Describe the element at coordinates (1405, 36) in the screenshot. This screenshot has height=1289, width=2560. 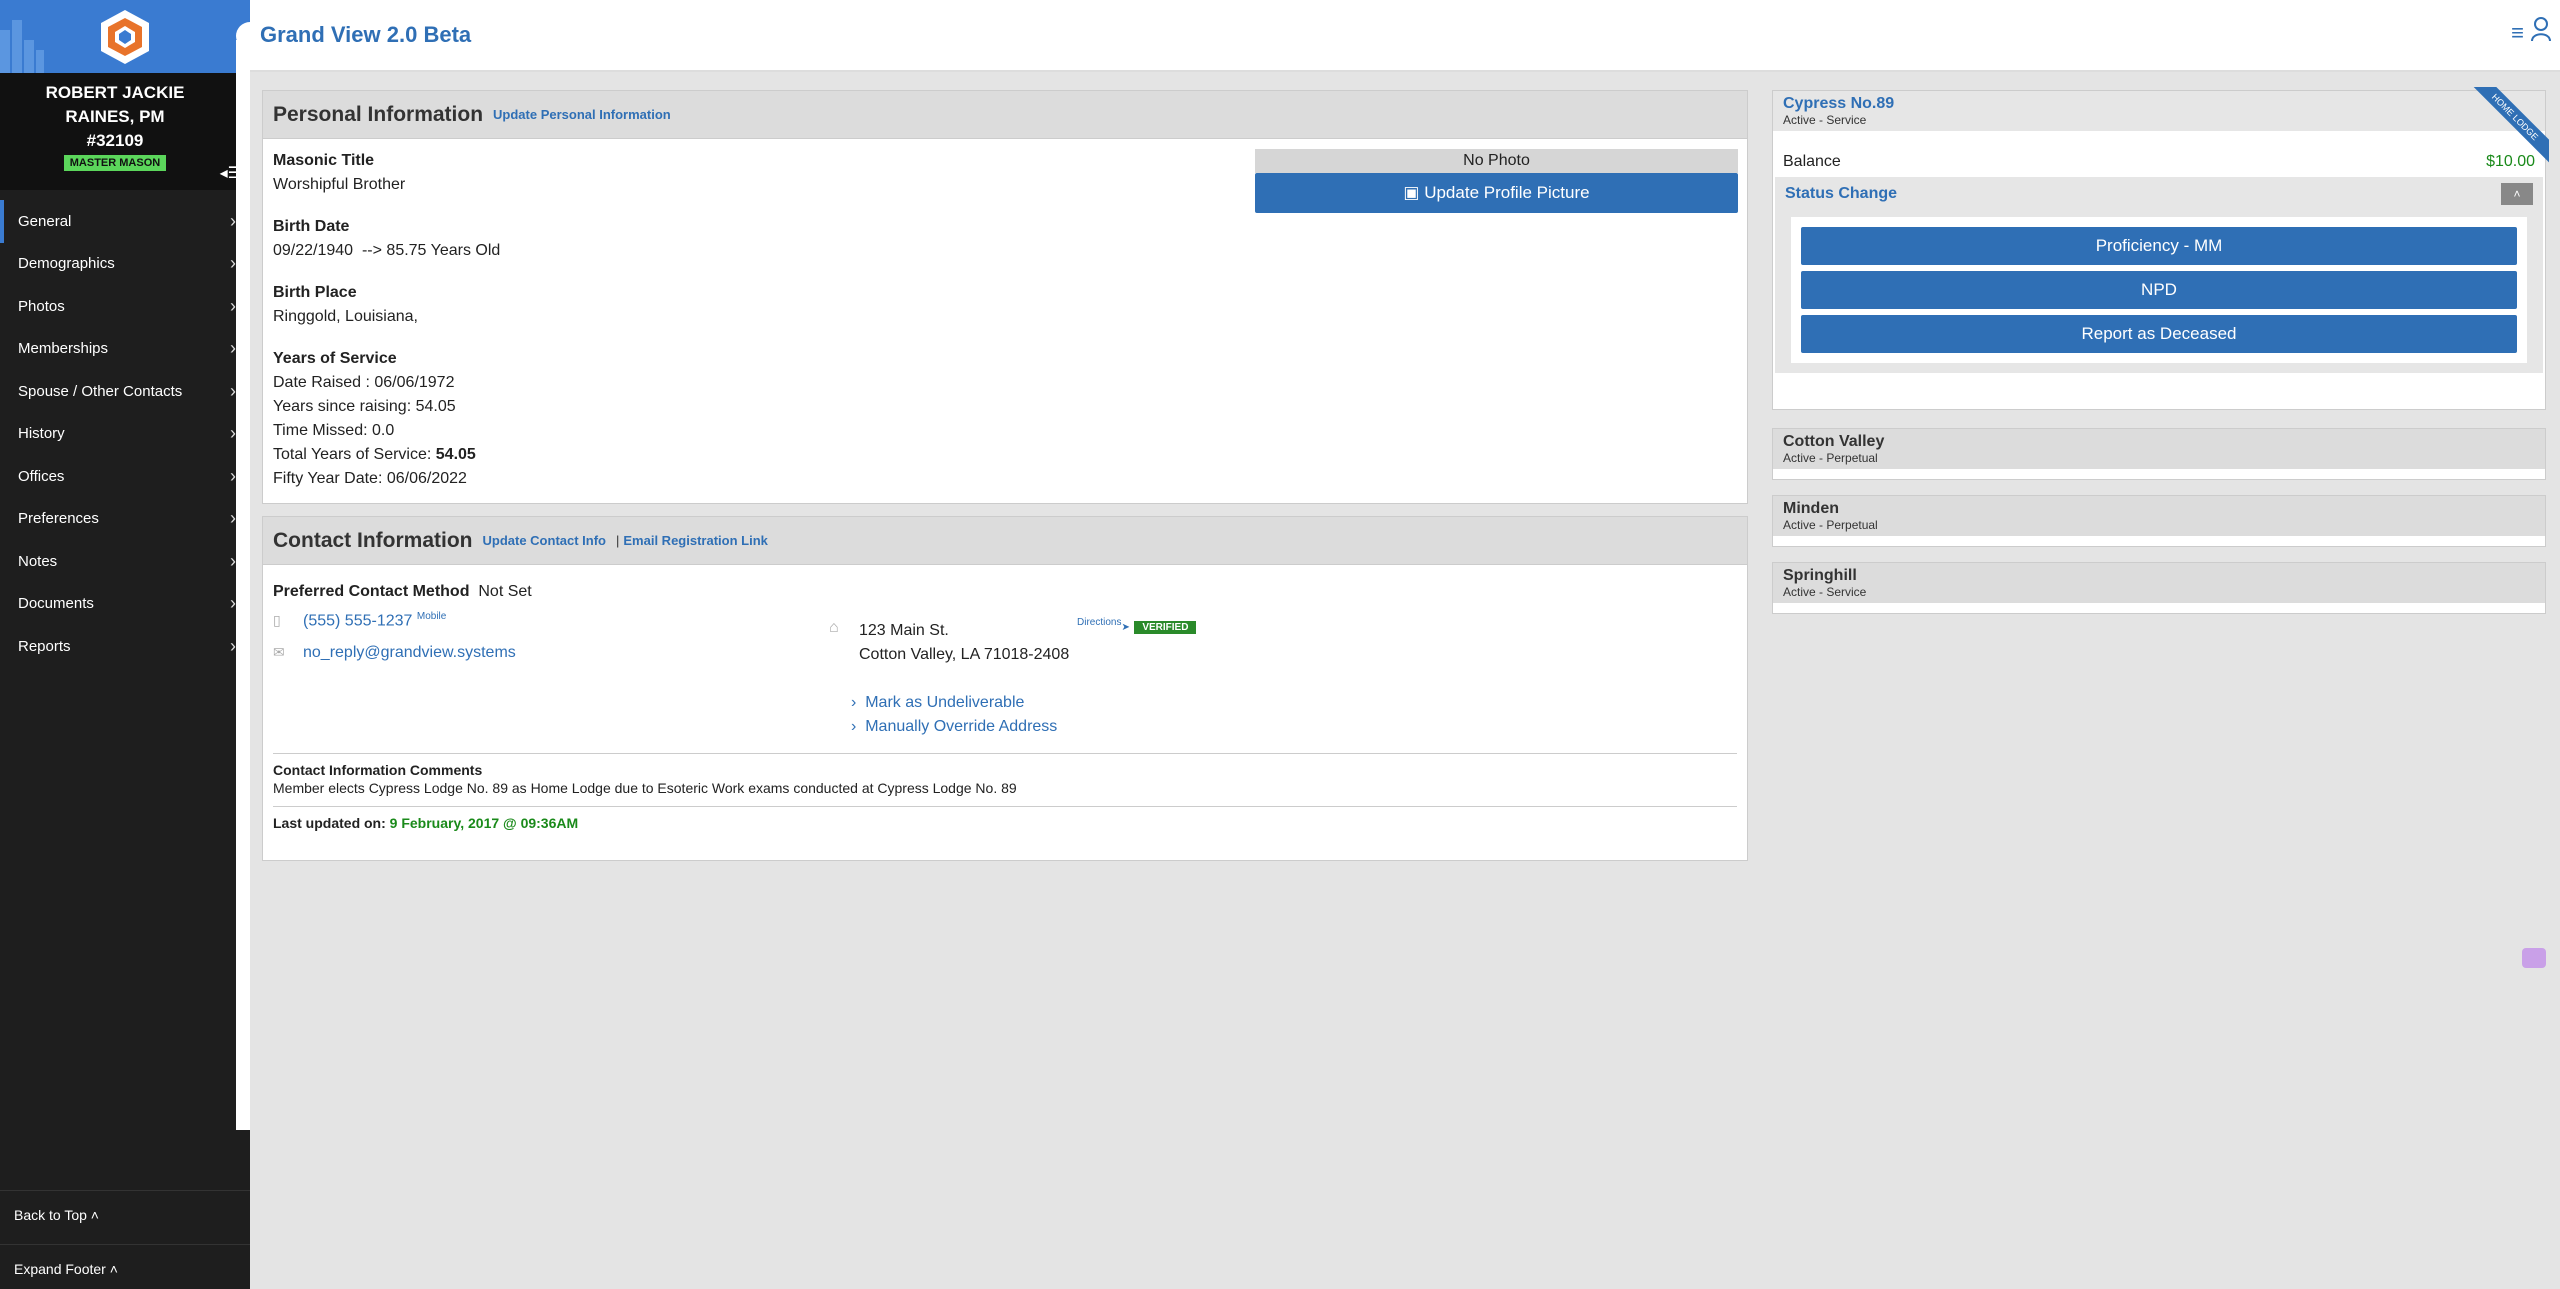
I see `top-header: Grand View 2.0 Beta ≡` at that location.